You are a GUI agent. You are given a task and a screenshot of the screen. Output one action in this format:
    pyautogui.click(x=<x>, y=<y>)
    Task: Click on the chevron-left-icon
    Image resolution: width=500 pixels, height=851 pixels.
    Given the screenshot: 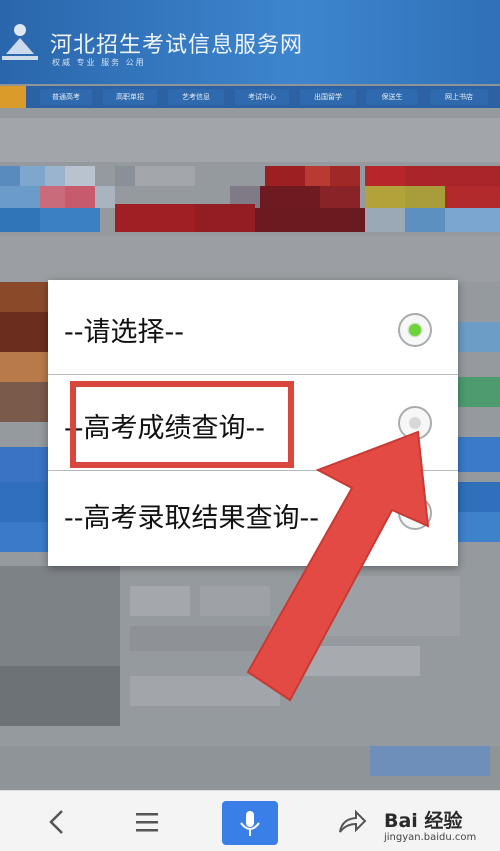 What is the action you would take?
    pyautogui.click(x=57, y=822)
    